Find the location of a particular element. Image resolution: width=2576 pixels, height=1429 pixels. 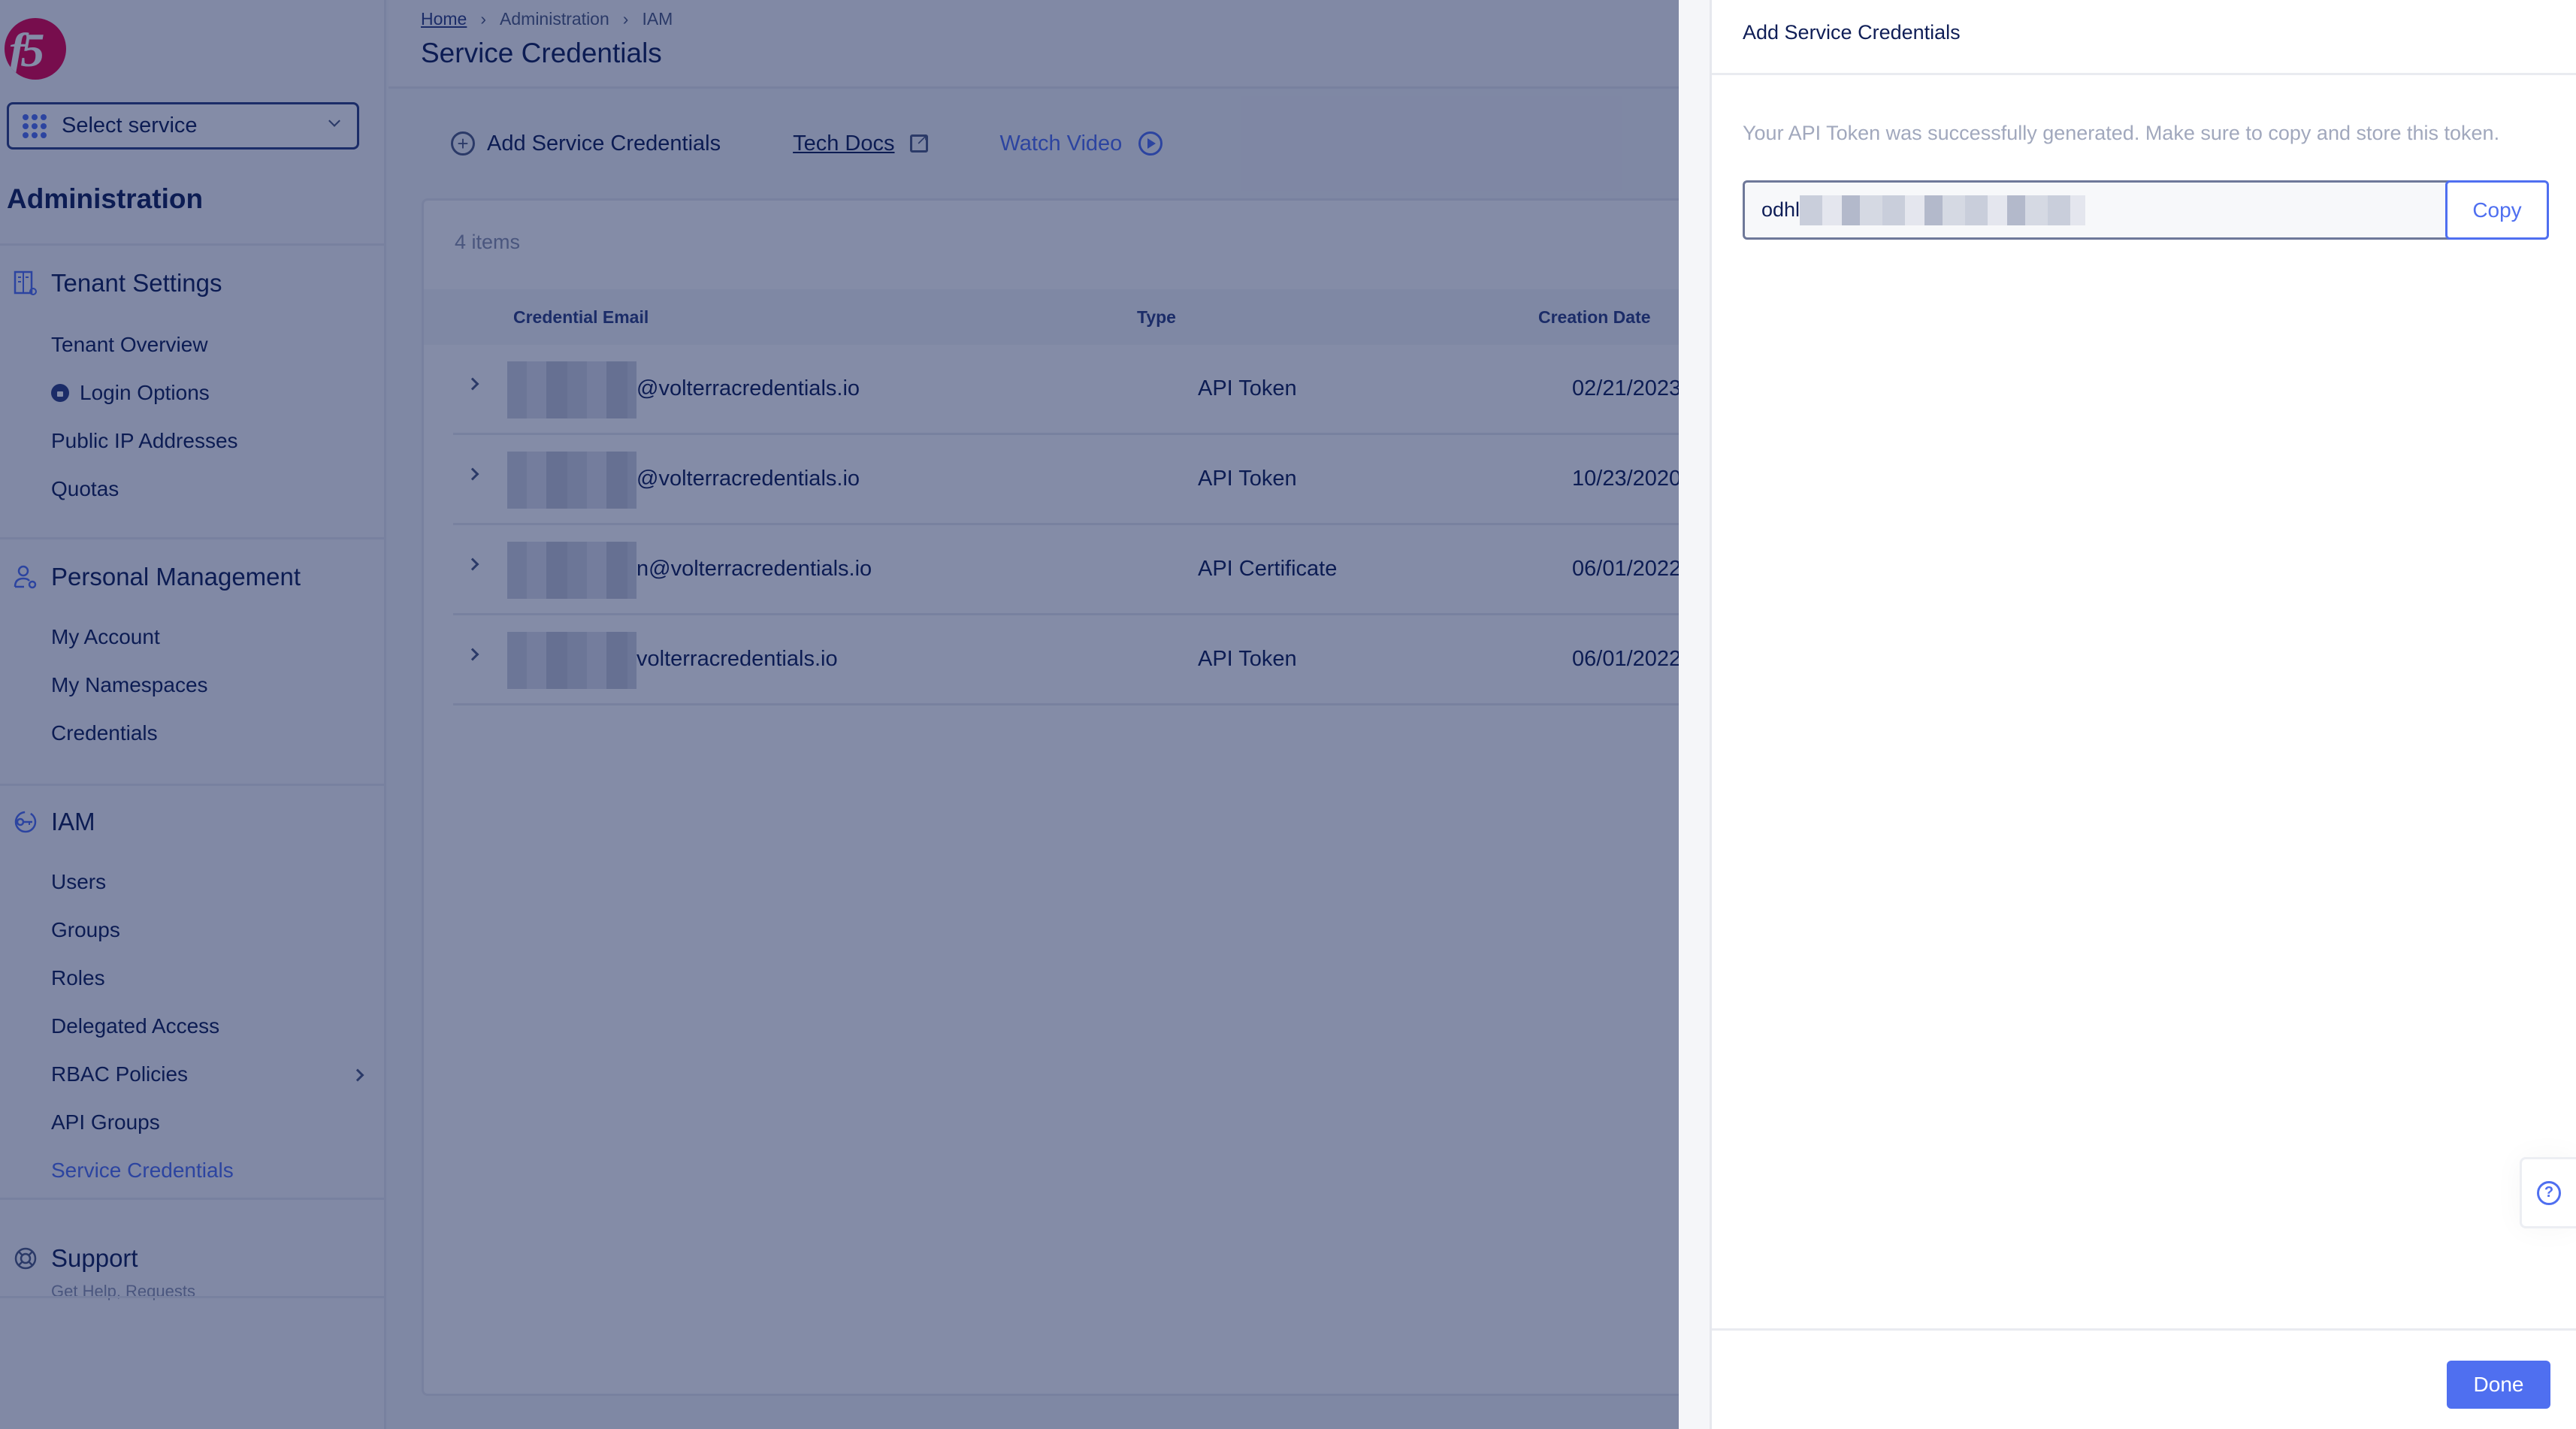

redacted-token is located at coordinates (1943, 210).